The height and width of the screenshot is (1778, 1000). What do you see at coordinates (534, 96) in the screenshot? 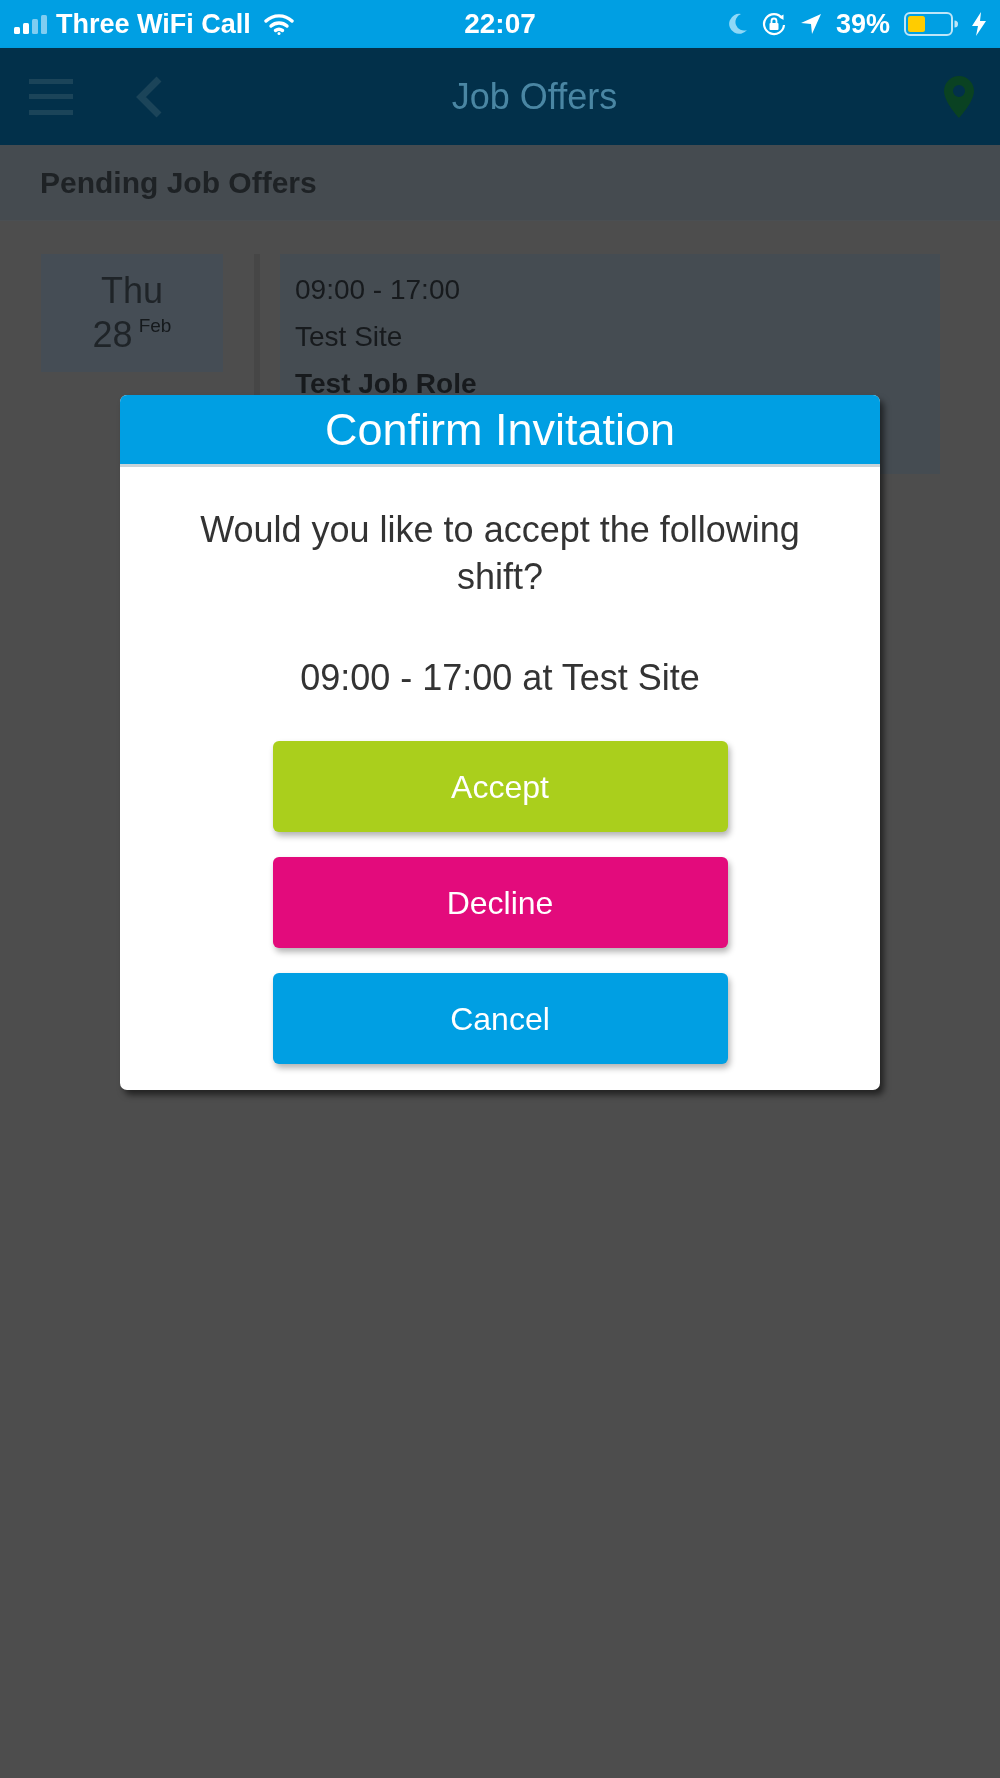
I see `header-title: Job Offers` at bounding box center [534, 96].